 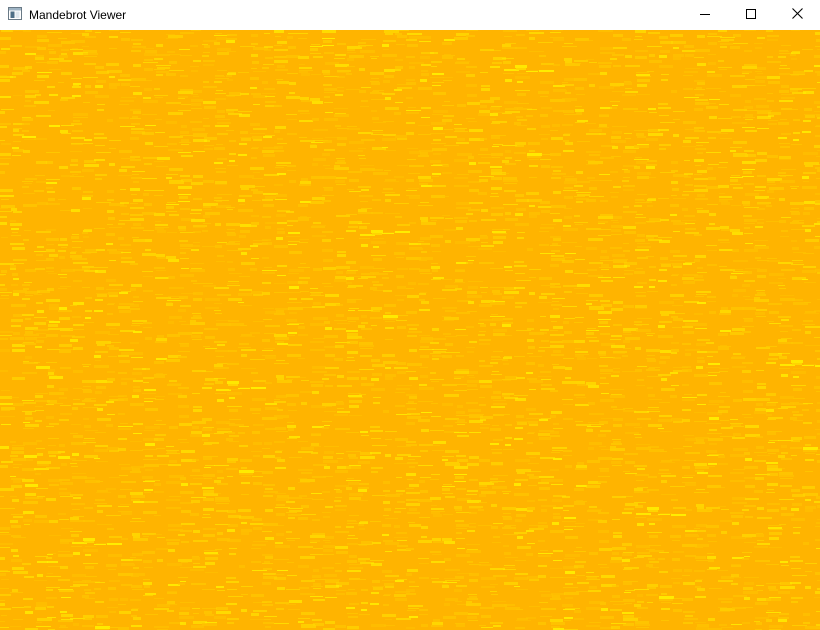 What do you see at coordinates (15, 13) in the screenshot?
I see `app-window-icon` at bounding box center [15, 13].